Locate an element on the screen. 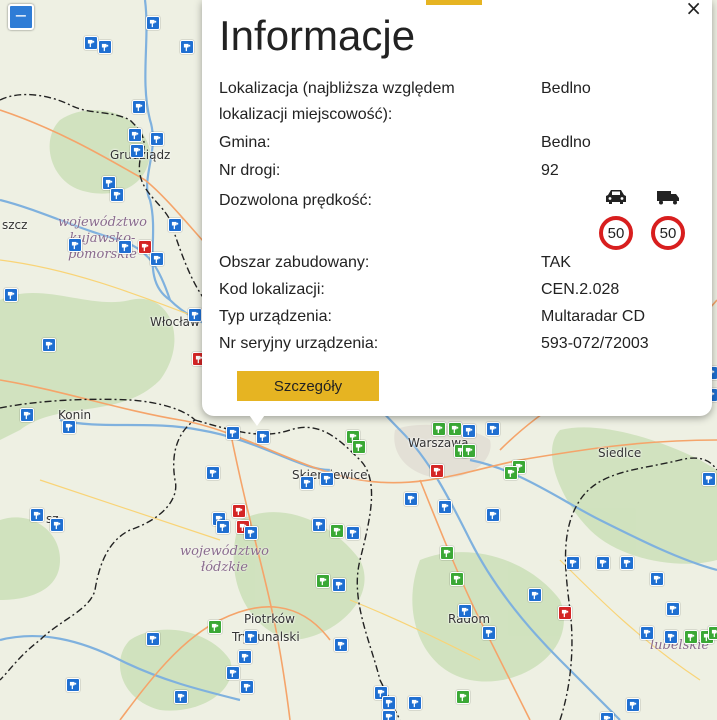  speed-limits: 50 50 is located at coordinates (642, 219).